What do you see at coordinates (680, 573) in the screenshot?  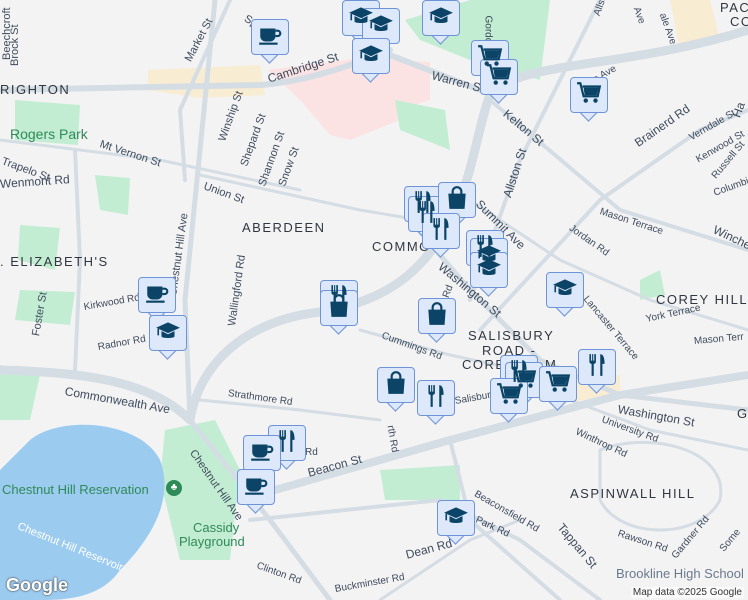 I see `school-brookline-high: Brookline High School` at bounding box center [680, 573].